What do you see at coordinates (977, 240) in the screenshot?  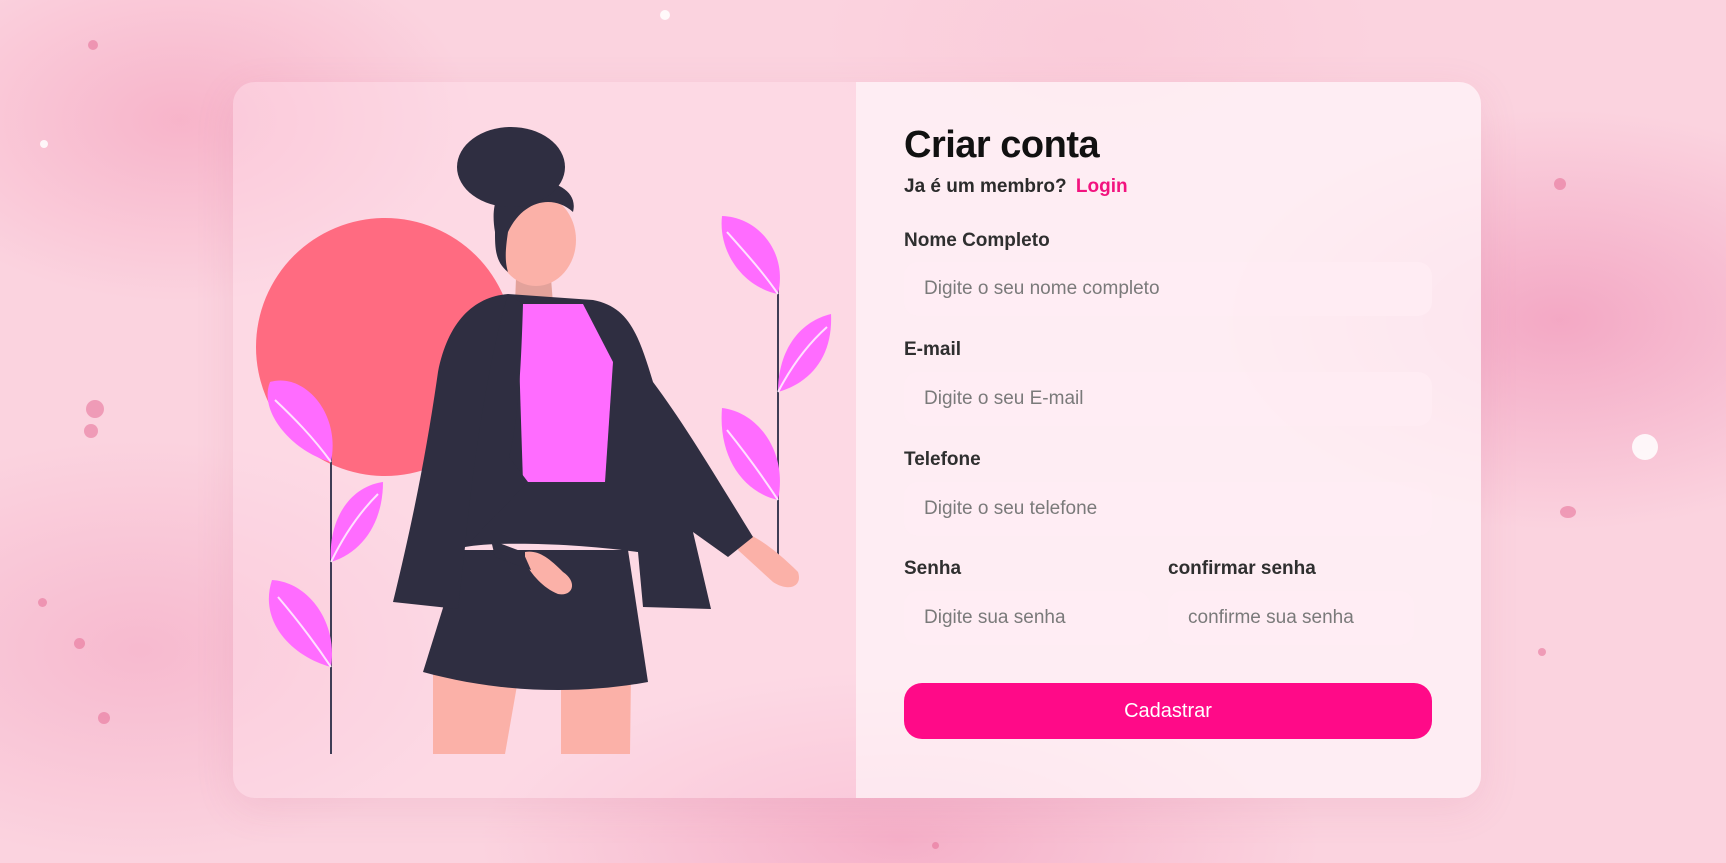 I see `full-name-label: Nome Completo` at bounding box center [977, 240].